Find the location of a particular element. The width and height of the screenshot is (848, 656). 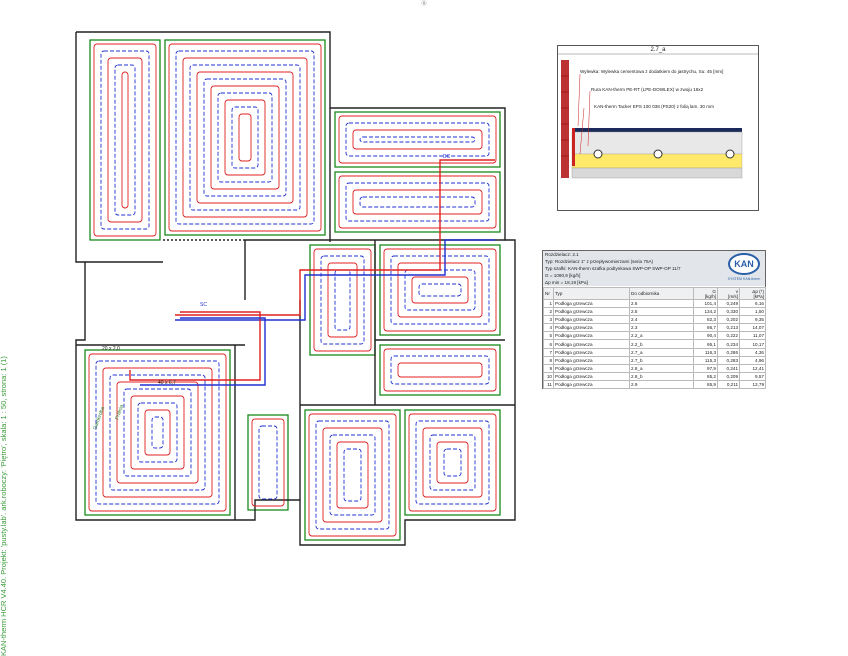

table-row: 4 Podłoga grzewcza 2.3 86,7 0,213 14,07 is located at coordinates (654, 328).